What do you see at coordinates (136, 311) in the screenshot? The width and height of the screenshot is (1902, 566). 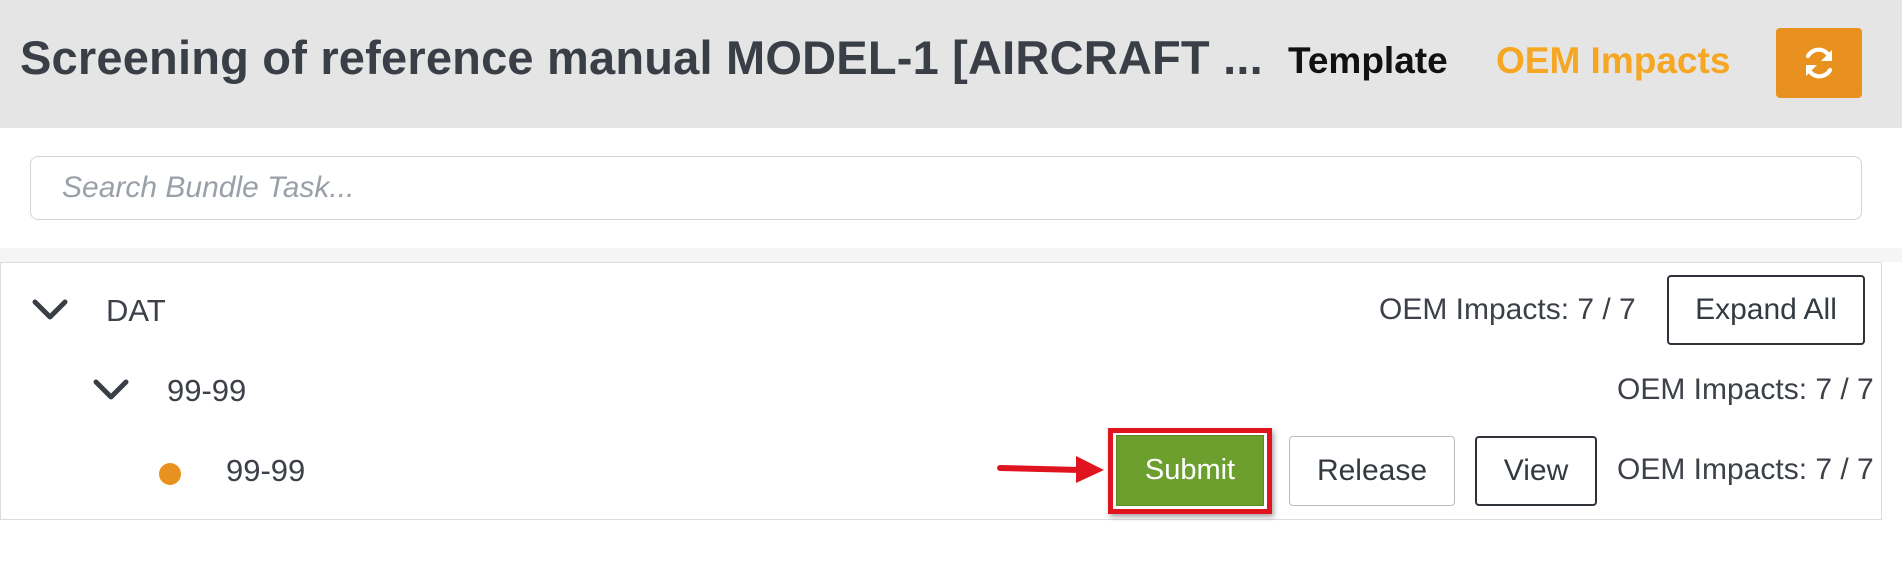 I see `tree-node-label: DAT` at bounding box center [136, 311].